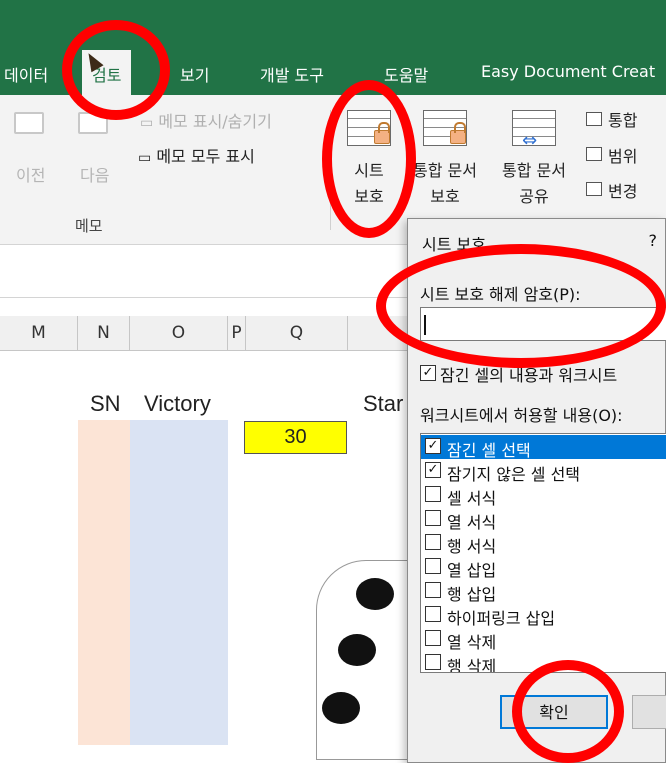  Describe the element at coordinates (179, 333) in the screenshot. I see `column-header-o: O` at that location.